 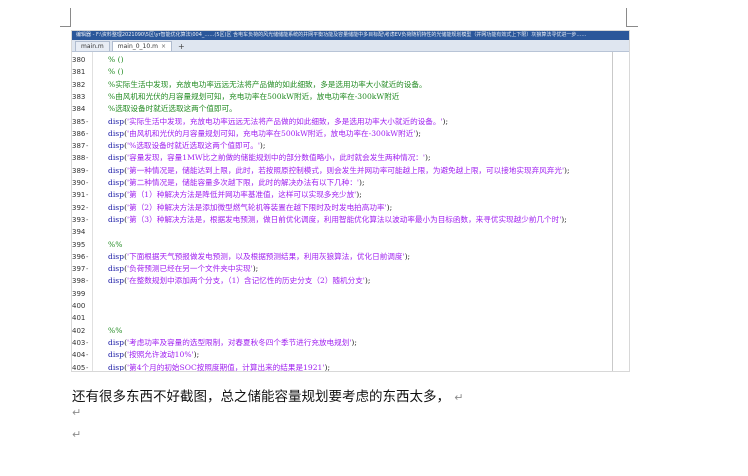 What do you see at coordinates (141, 46) in the screenshot?
I see `tab-main-0-10: main_0_10.m ×` at bounding box center [141, 46].